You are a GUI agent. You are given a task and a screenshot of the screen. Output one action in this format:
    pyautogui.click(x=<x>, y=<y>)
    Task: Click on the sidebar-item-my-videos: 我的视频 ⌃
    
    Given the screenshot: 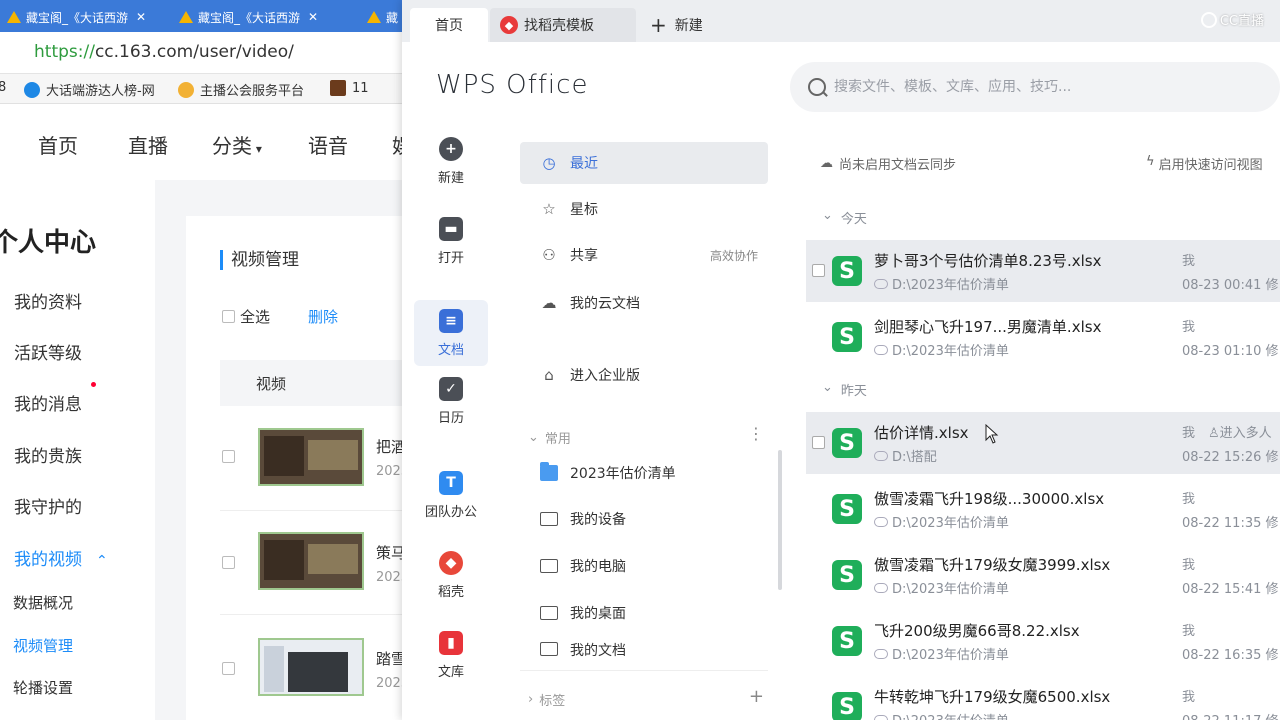 What is the action you would take?
    pyautogui.click(x=61, y=557)
    